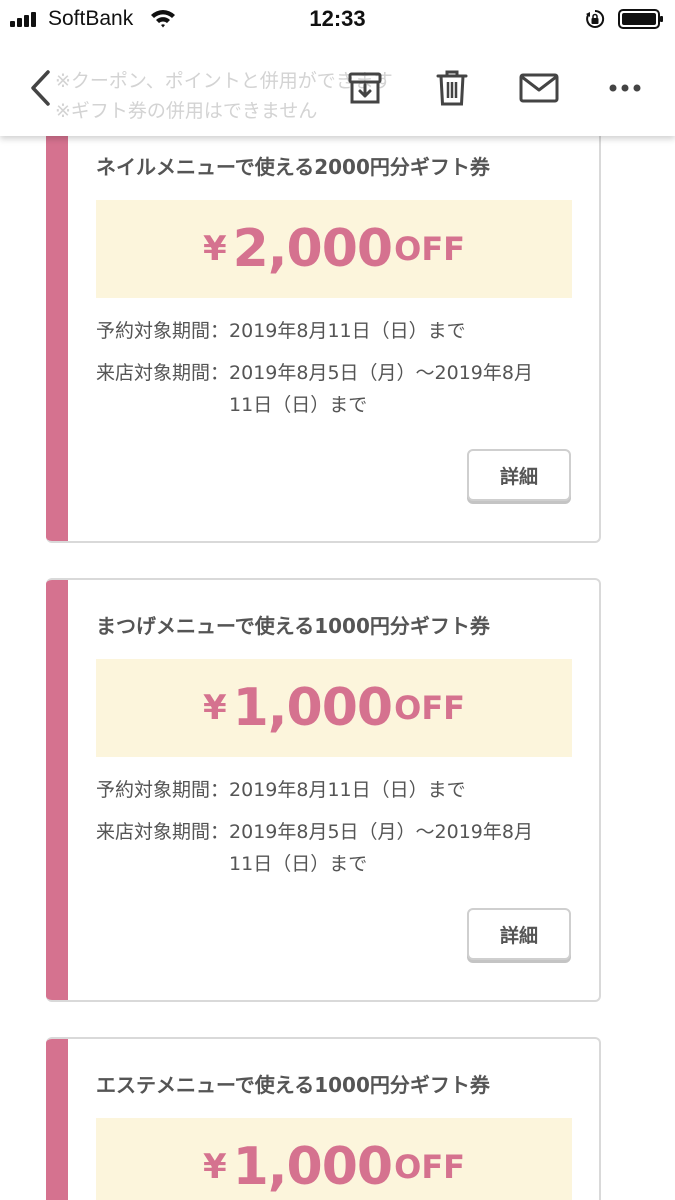 The image size is (675, 1200). What do you see at coordinates (163, 19) in the screenshot?
I see `wifi-icon` at bounding box center [163, 19].